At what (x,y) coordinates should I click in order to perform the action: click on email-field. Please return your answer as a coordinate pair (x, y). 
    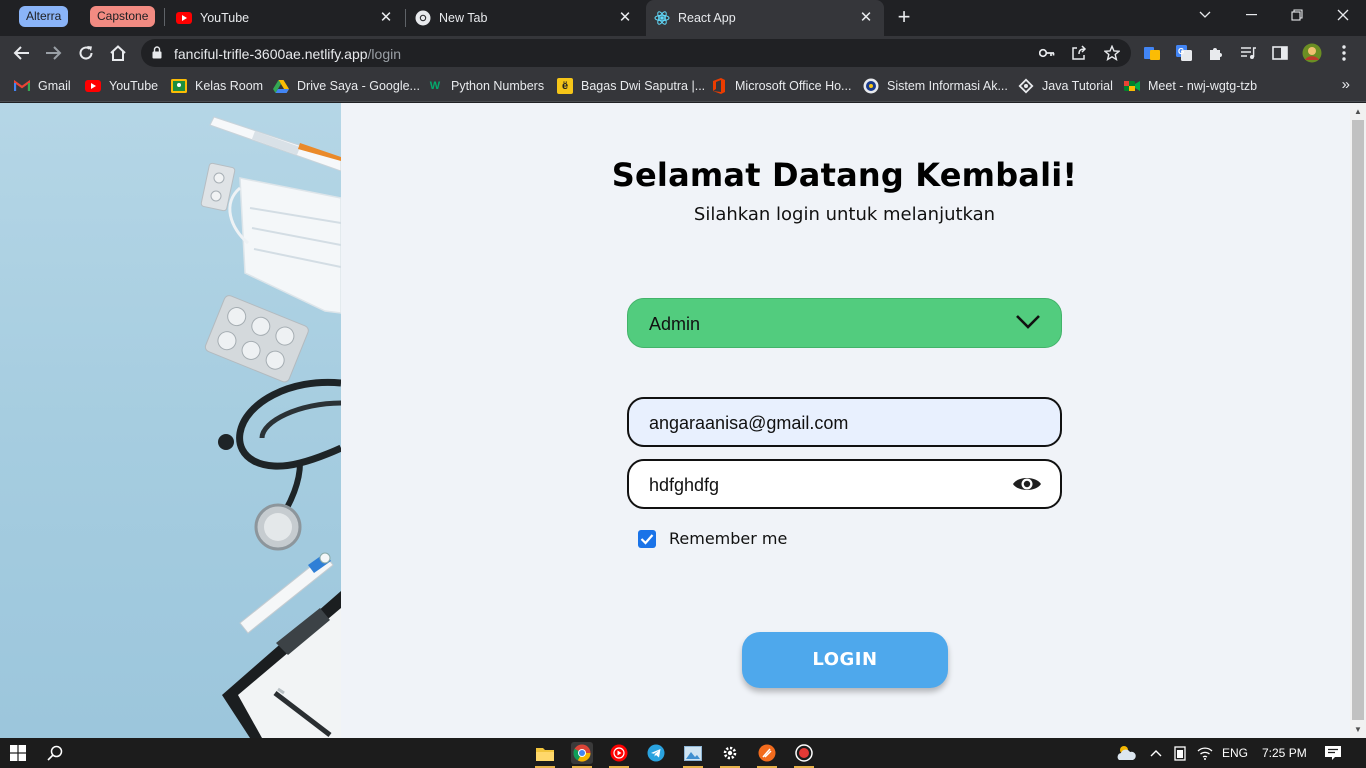
    Looking at the image, I should click on (844, 422).